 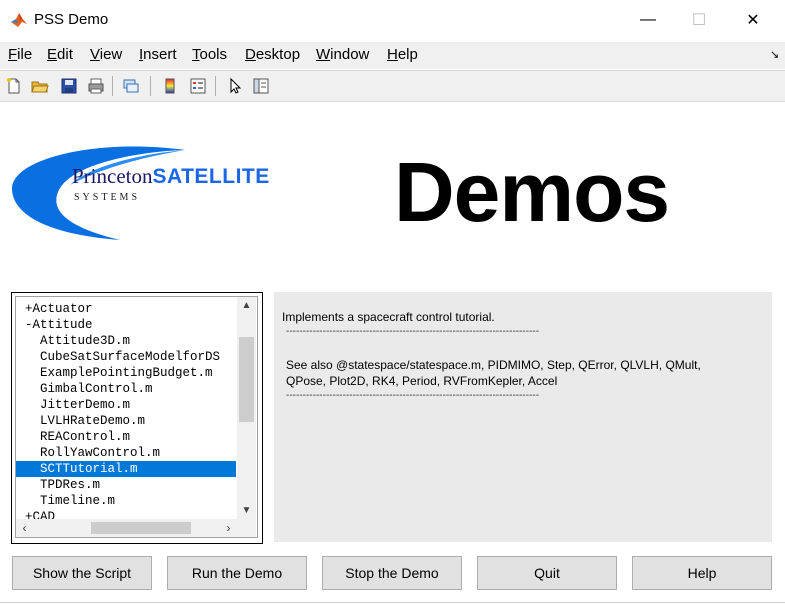 What do you see at coordinates (170, 86) in the screenshot?
I see `colorbar-icon` at bounding box center [170, 86].